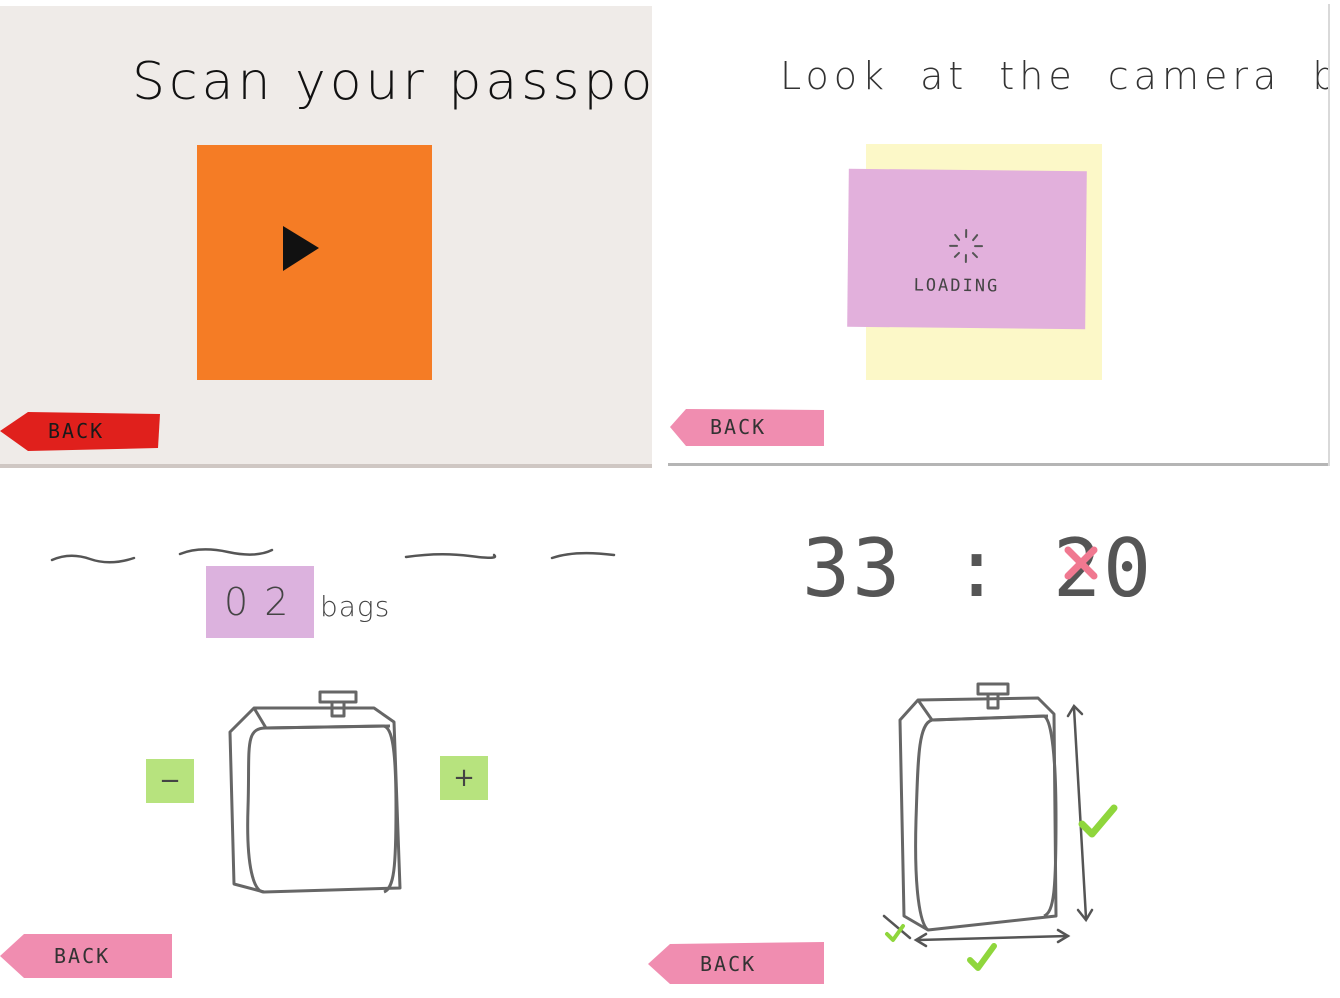  Describe the element at coordinates (392, 82) in the screenshot. I see `page-title: Scan your passport` at that location.